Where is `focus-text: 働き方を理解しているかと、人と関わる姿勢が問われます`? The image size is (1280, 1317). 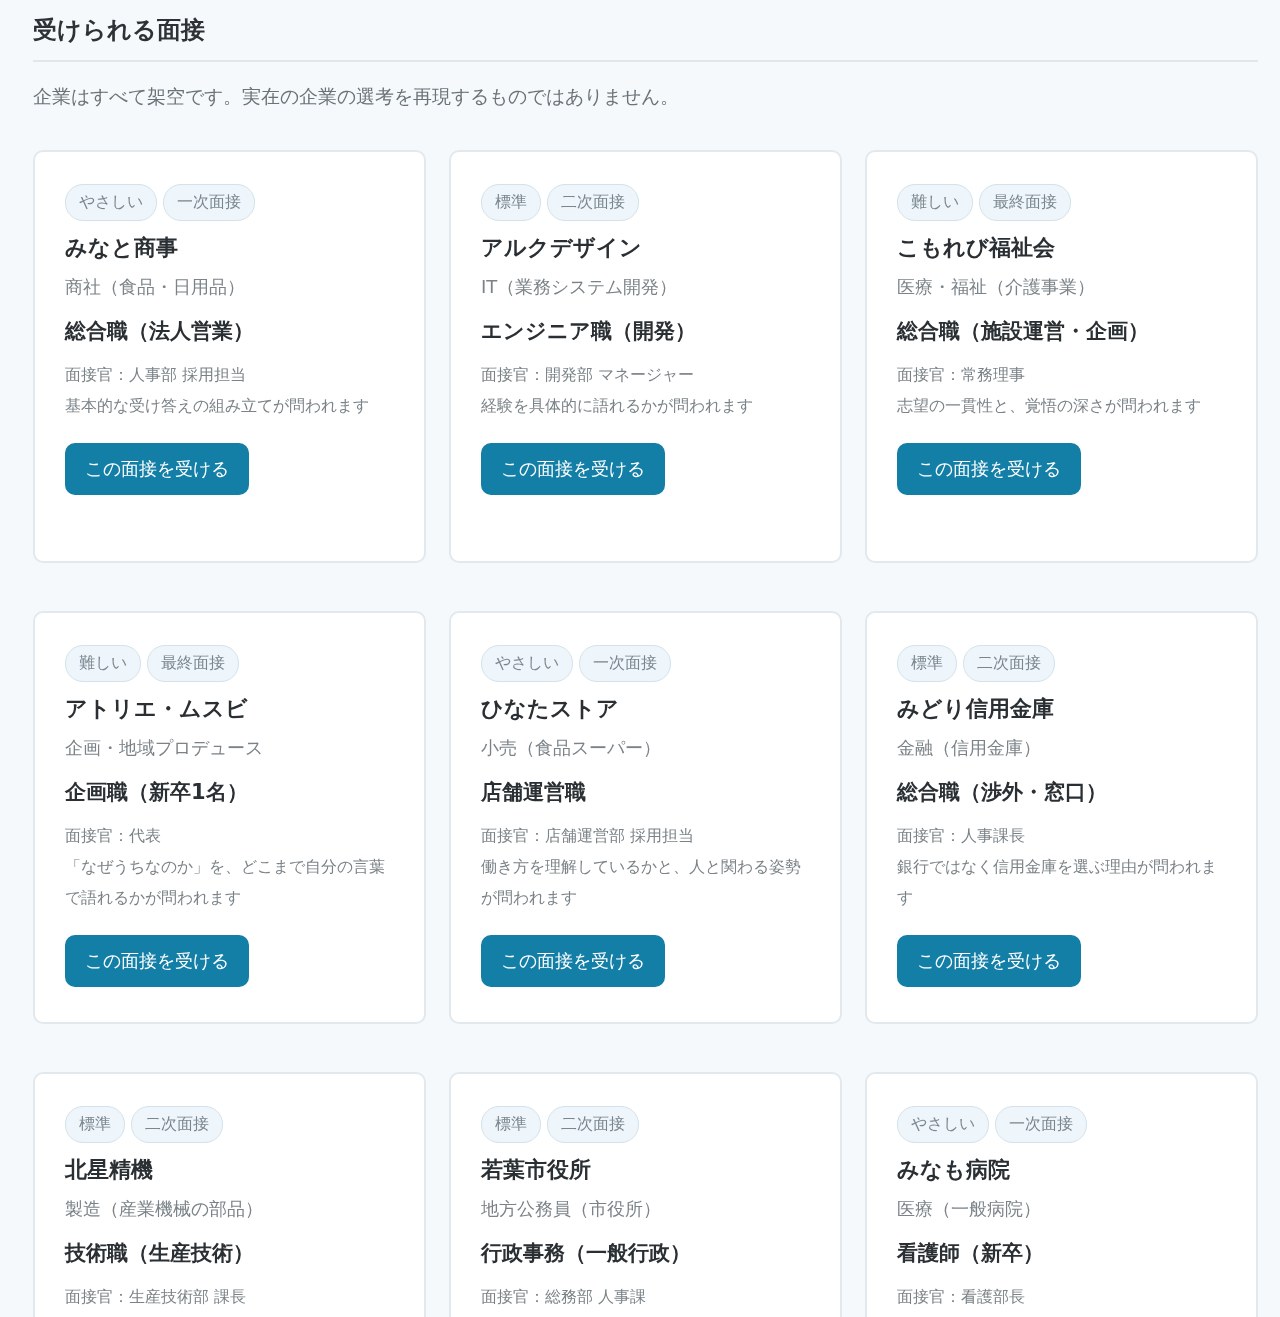
focus-text: 働き方を理解しているかと、人と関わる姿勢が問われます is located at coordinates (641, 882).